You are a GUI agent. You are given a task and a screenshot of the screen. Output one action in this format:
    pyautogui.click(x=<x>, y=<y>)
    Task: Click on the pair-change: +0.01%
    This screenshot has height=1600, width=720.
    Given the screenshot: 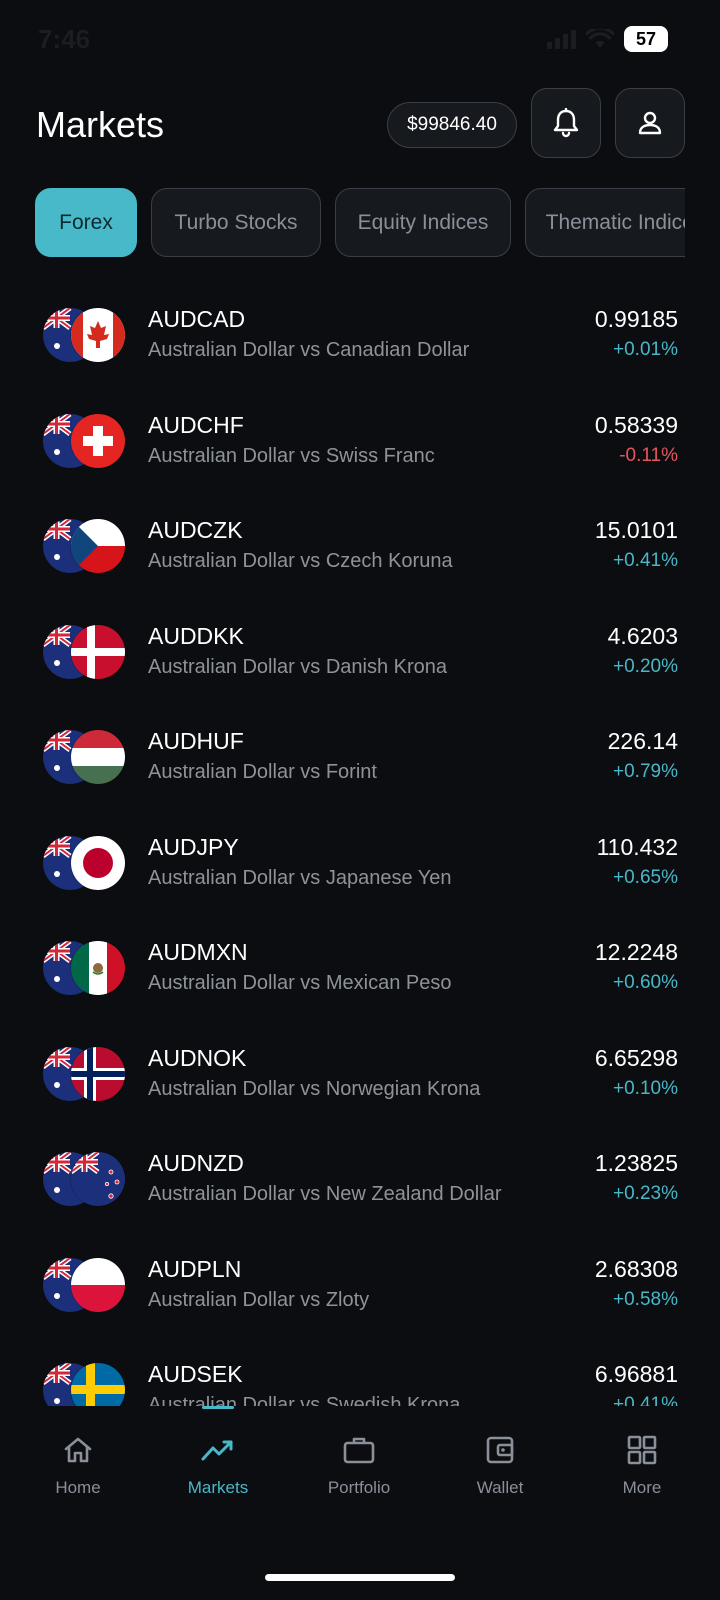 What is the action you would take?
    pyautogui.click(x=645, y=349)
    